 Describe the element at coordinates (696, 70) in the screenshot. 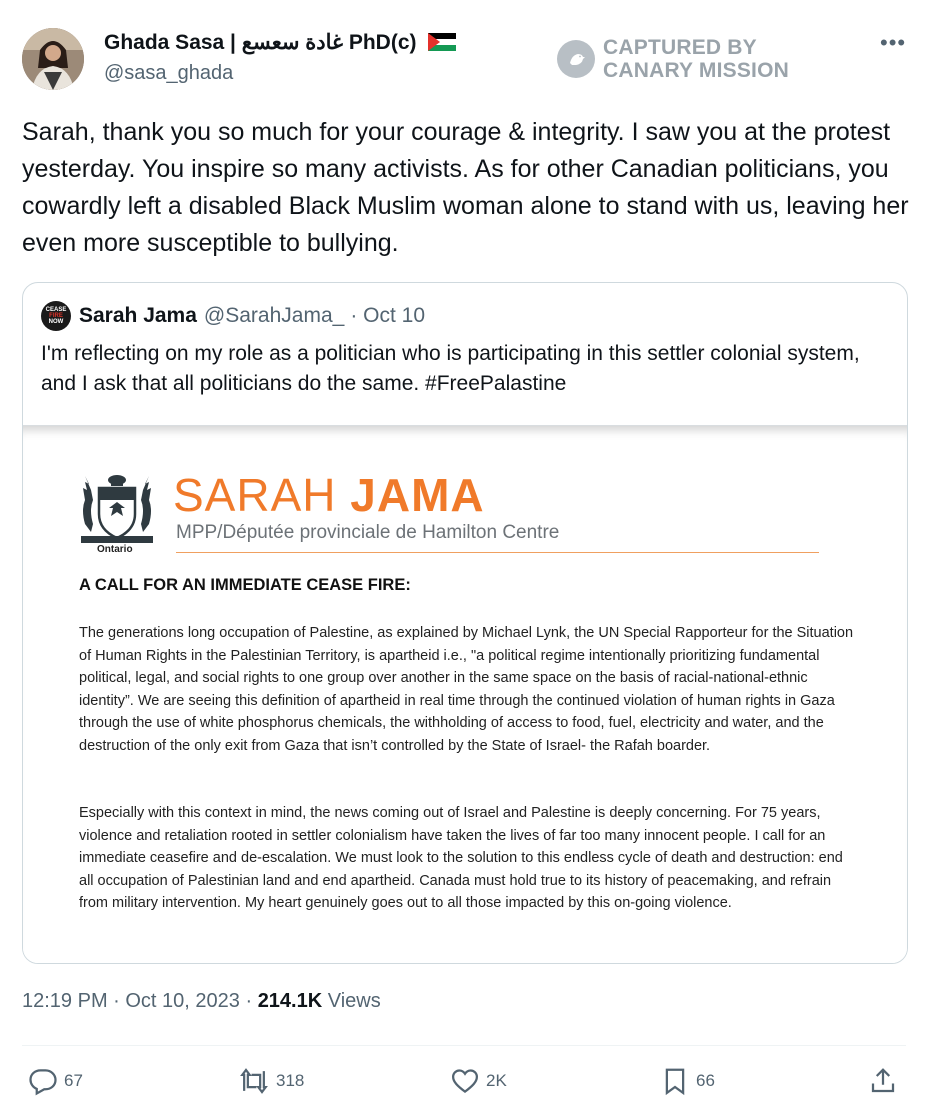

I see `watermark-line2: CANARY MISSION` at that location.